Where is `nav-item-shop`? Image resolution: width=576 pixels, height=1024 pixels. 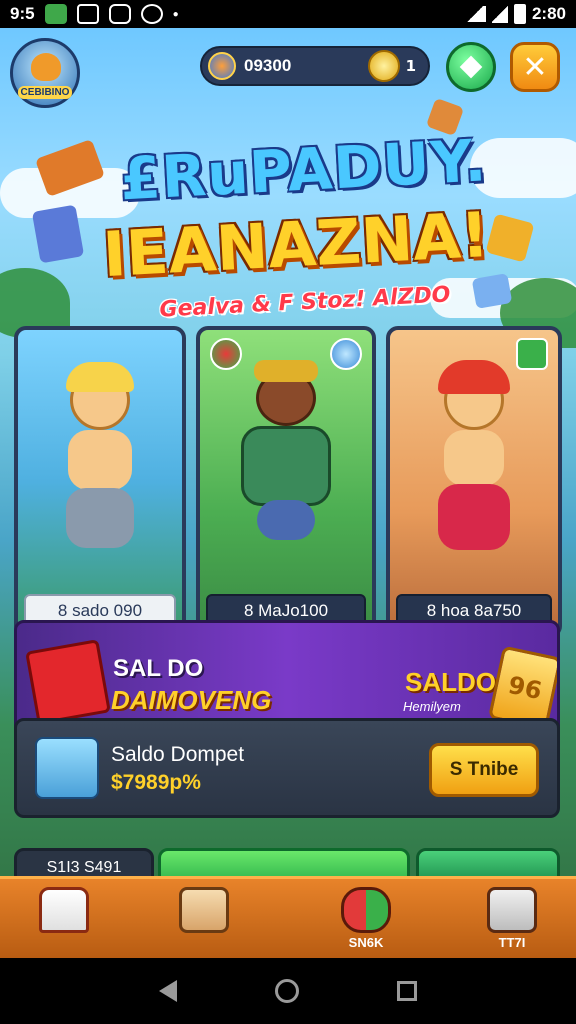
nav-item-shop is located at coordinates (204, 921).